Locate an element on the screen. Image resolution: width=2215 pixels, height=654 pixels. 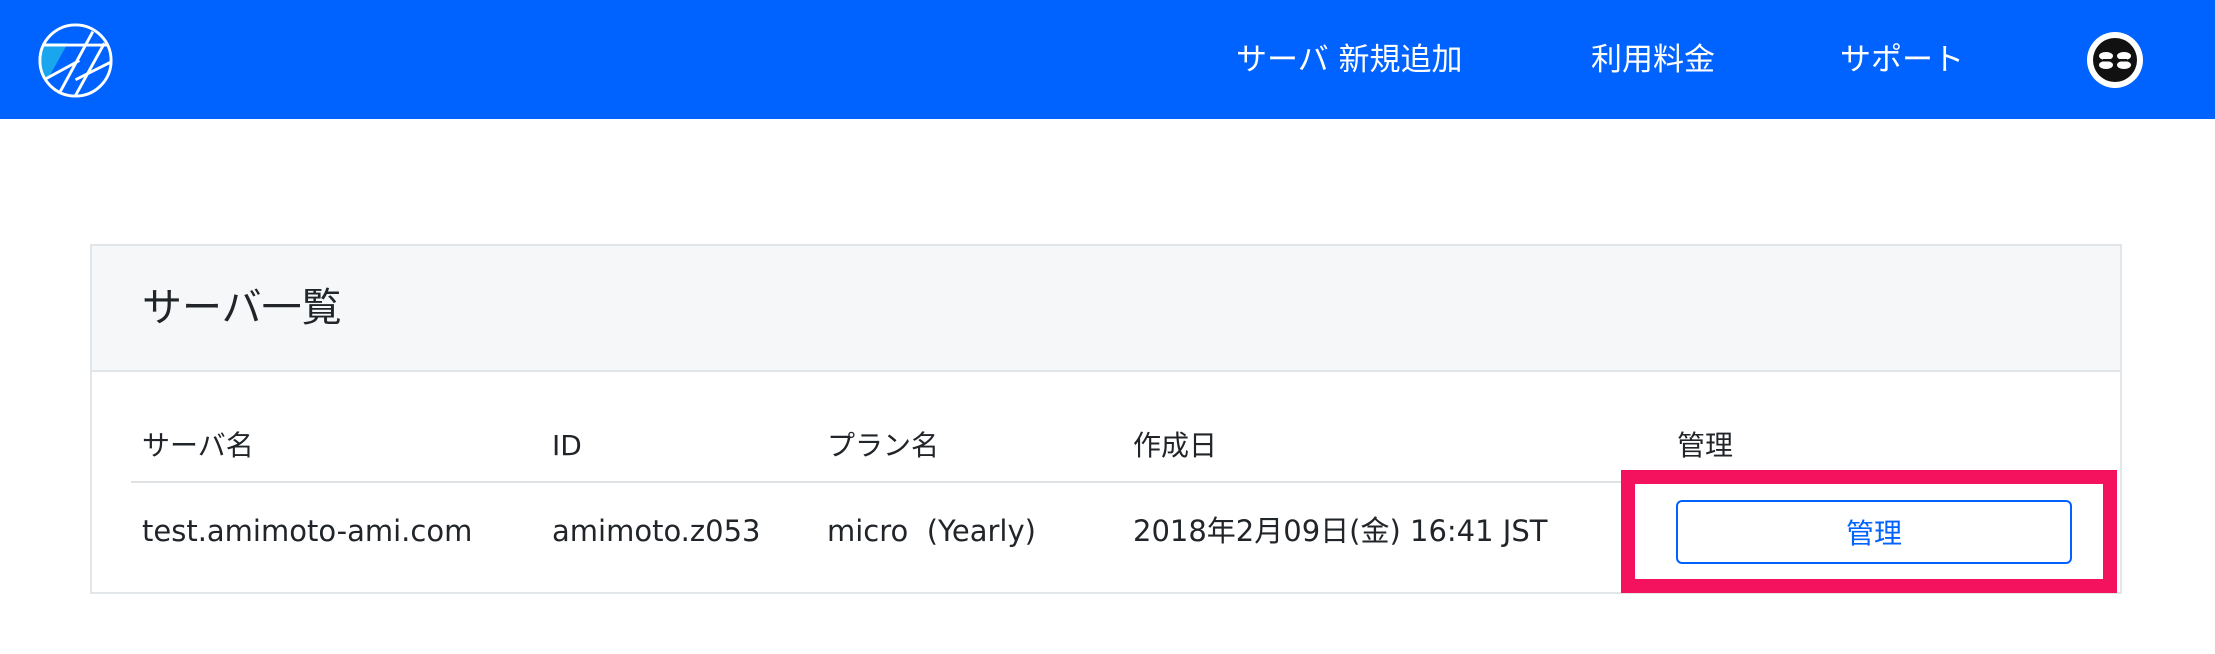
user-avatar-icon is located at coordinates (2115, 60).